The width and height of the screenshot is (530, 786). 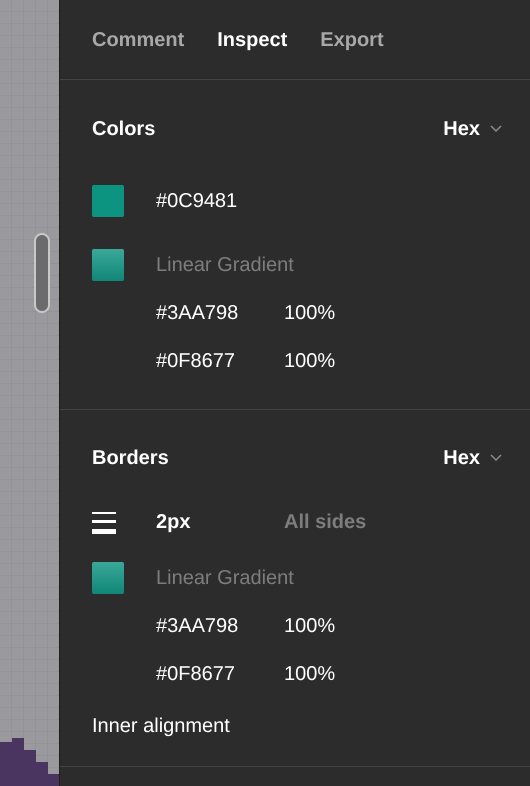 What do you see at coordinates (124, 129) in the screenshot?
I see `section-title: Colors` at bounding box center [124, 129].